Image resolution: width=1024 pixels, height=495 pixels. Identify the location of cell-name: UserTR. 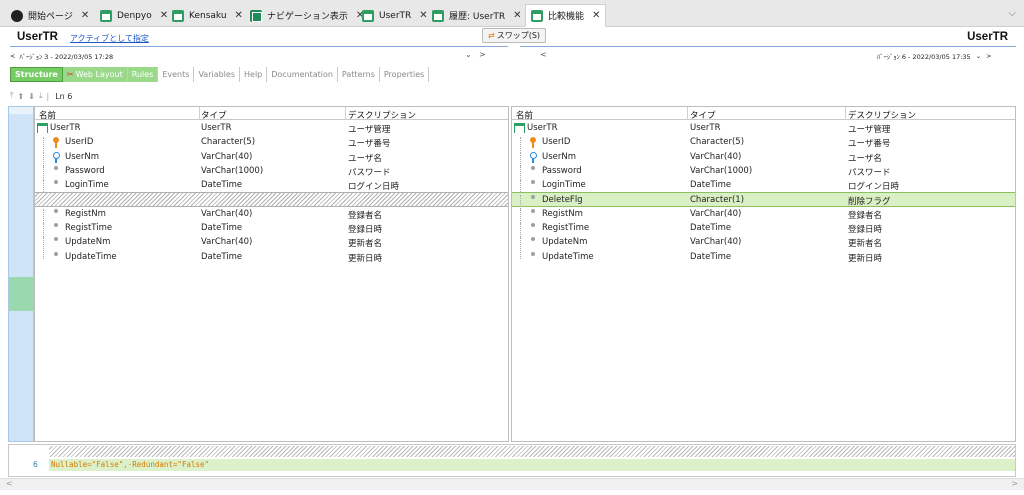
(65, 128).